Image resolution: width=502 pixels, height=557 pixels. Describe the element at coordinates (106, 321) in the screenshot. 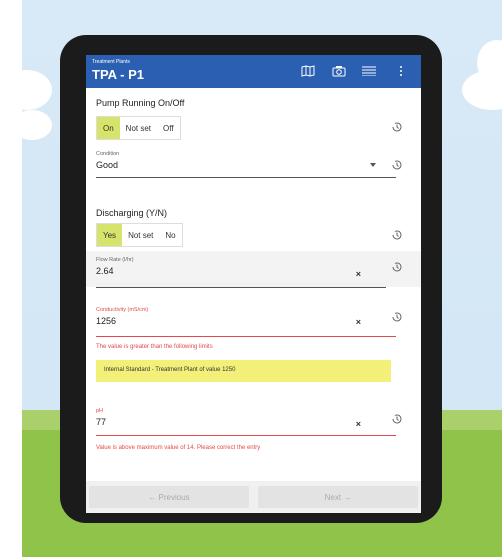

I see `conductivity-value: 1256` at that location.